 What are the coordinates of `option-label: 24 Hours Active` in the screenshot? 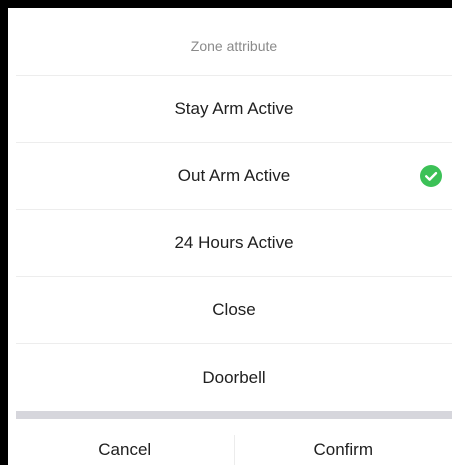 It's located at (234, 242).